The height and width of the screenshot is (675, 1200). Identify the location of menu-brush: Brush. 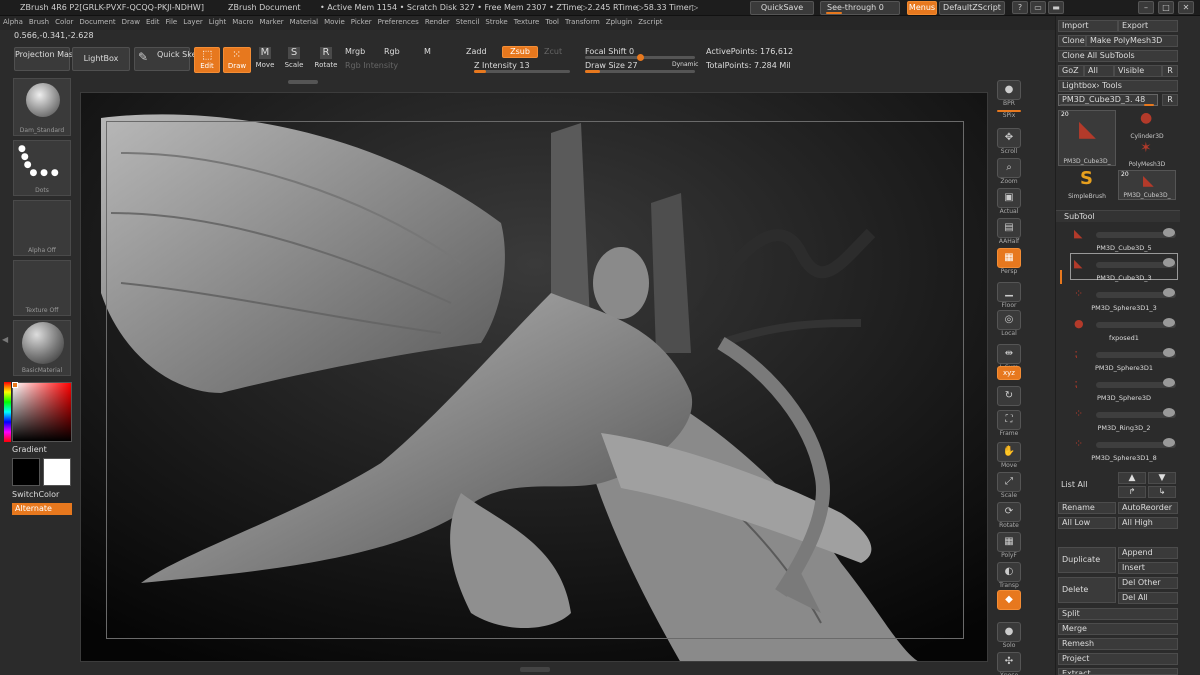
(39, 21).